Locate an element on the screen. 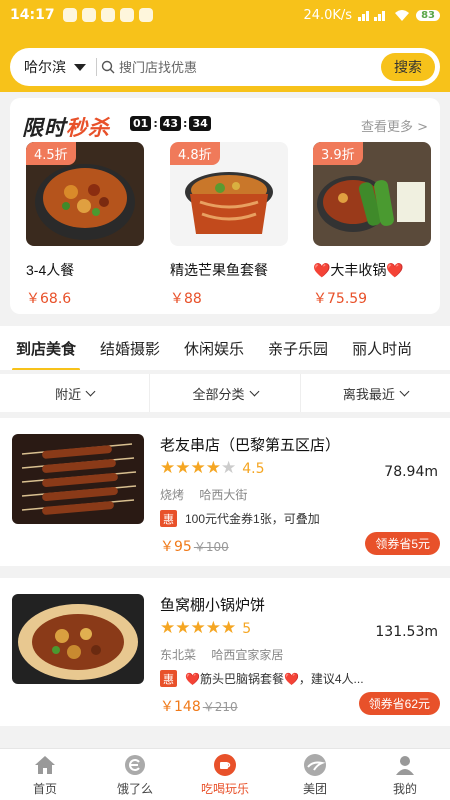  shop-name: 鱼窝棚小锅炉饼 is located at coordinates (213, 605).